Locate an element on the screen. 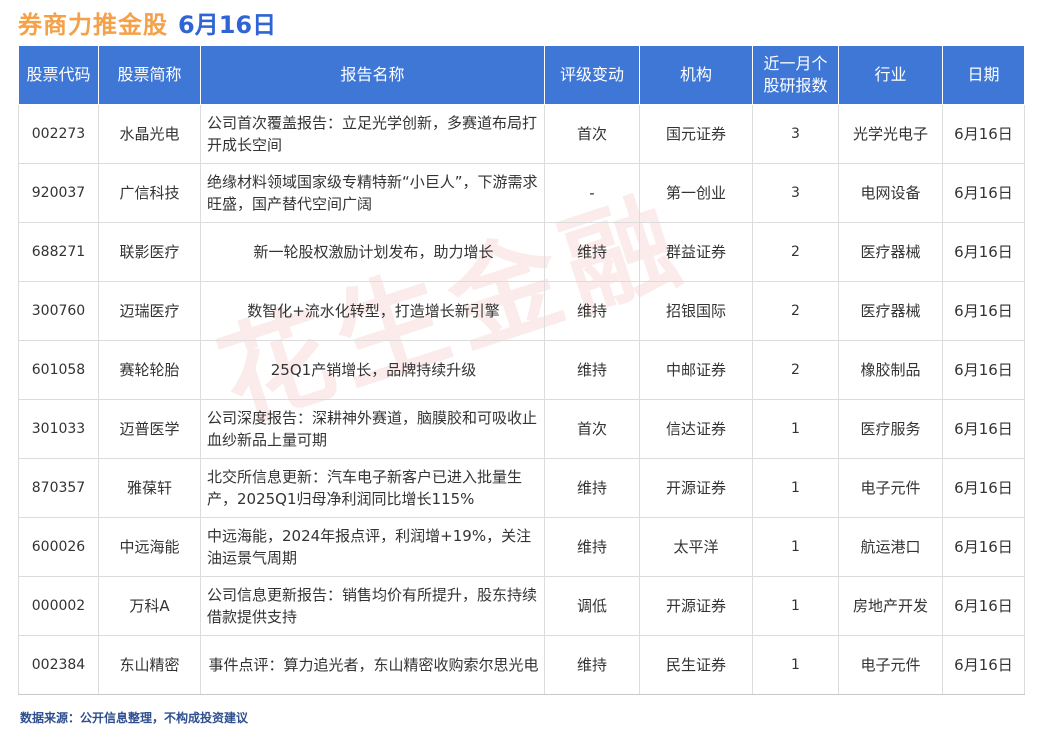  stock-code-cell: 000002 is located at coordinates (58, 606).